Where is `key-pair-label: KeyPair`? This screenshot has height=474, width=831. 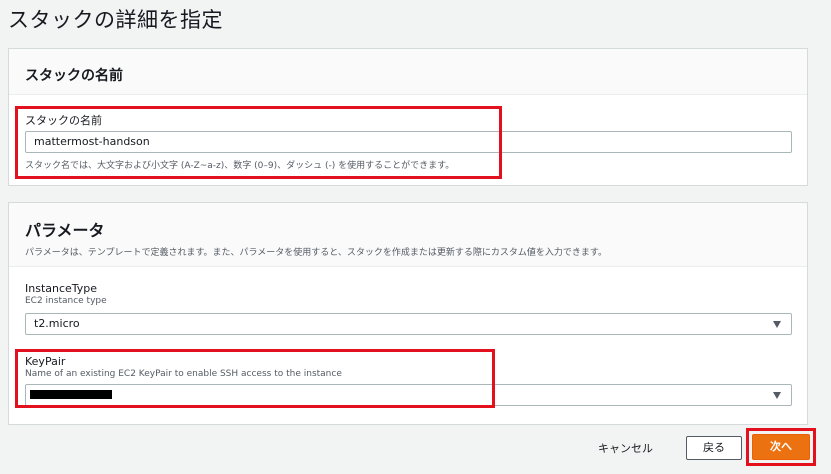
key-pair-label: KeyPair is located at coordinates (45, 361).